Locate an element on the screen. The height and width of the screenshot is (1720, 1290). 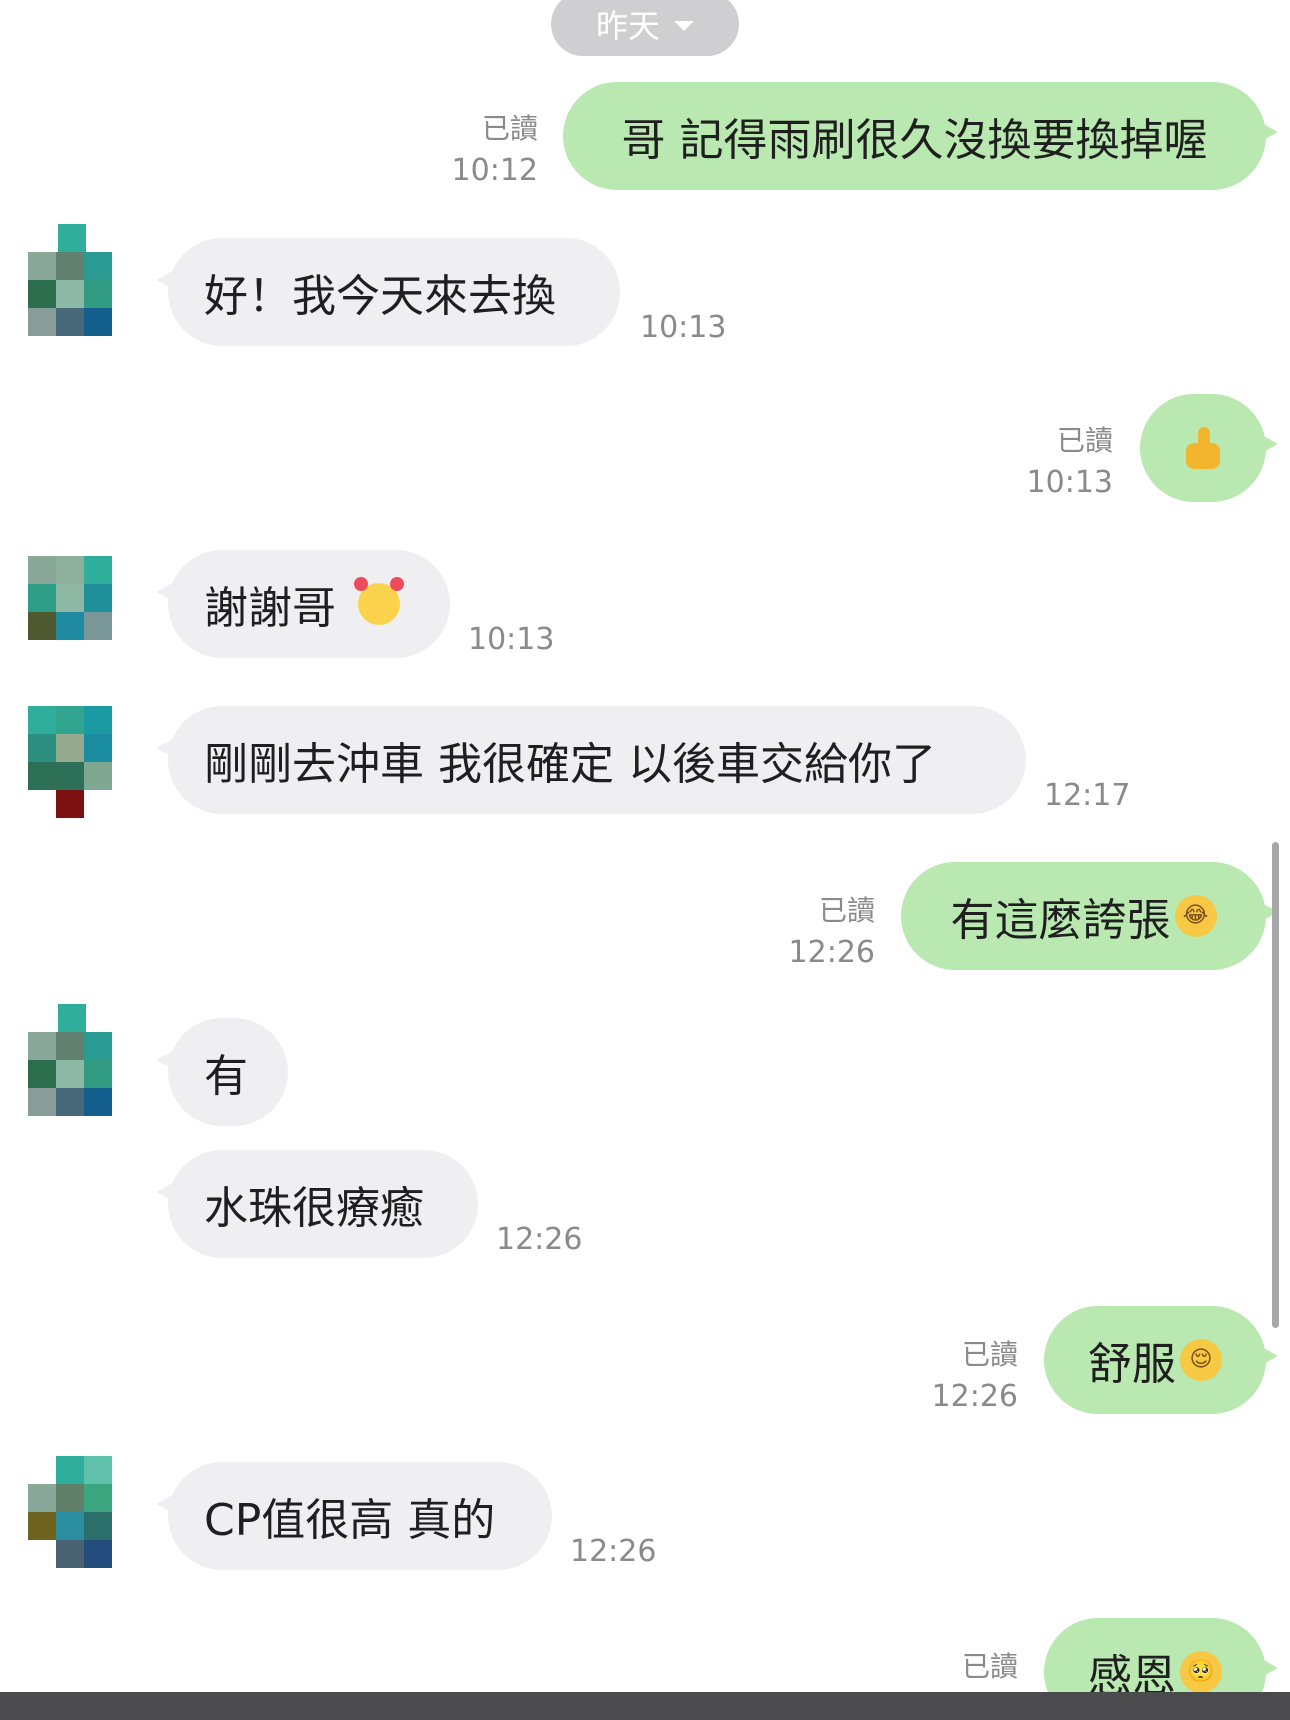
incoming-message-bubble: 有 is located at coordinates (222, 1072).